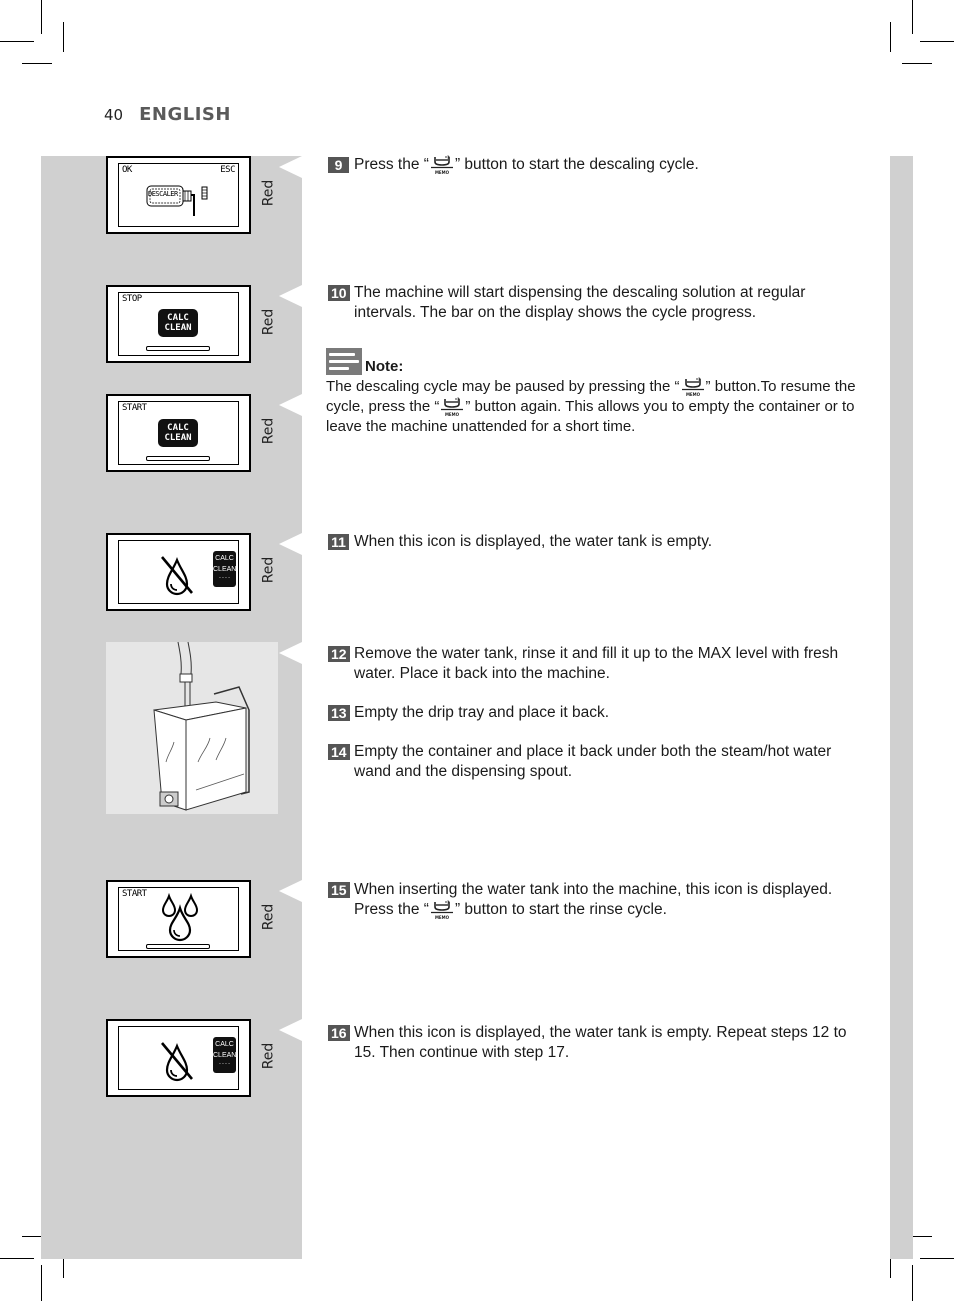 The height and width of the screenshot is (1301, 954). What do you see at coordinates (384, 366) in the screenshot?
I see `note-title: Note:` at bounding box center [384, 366].